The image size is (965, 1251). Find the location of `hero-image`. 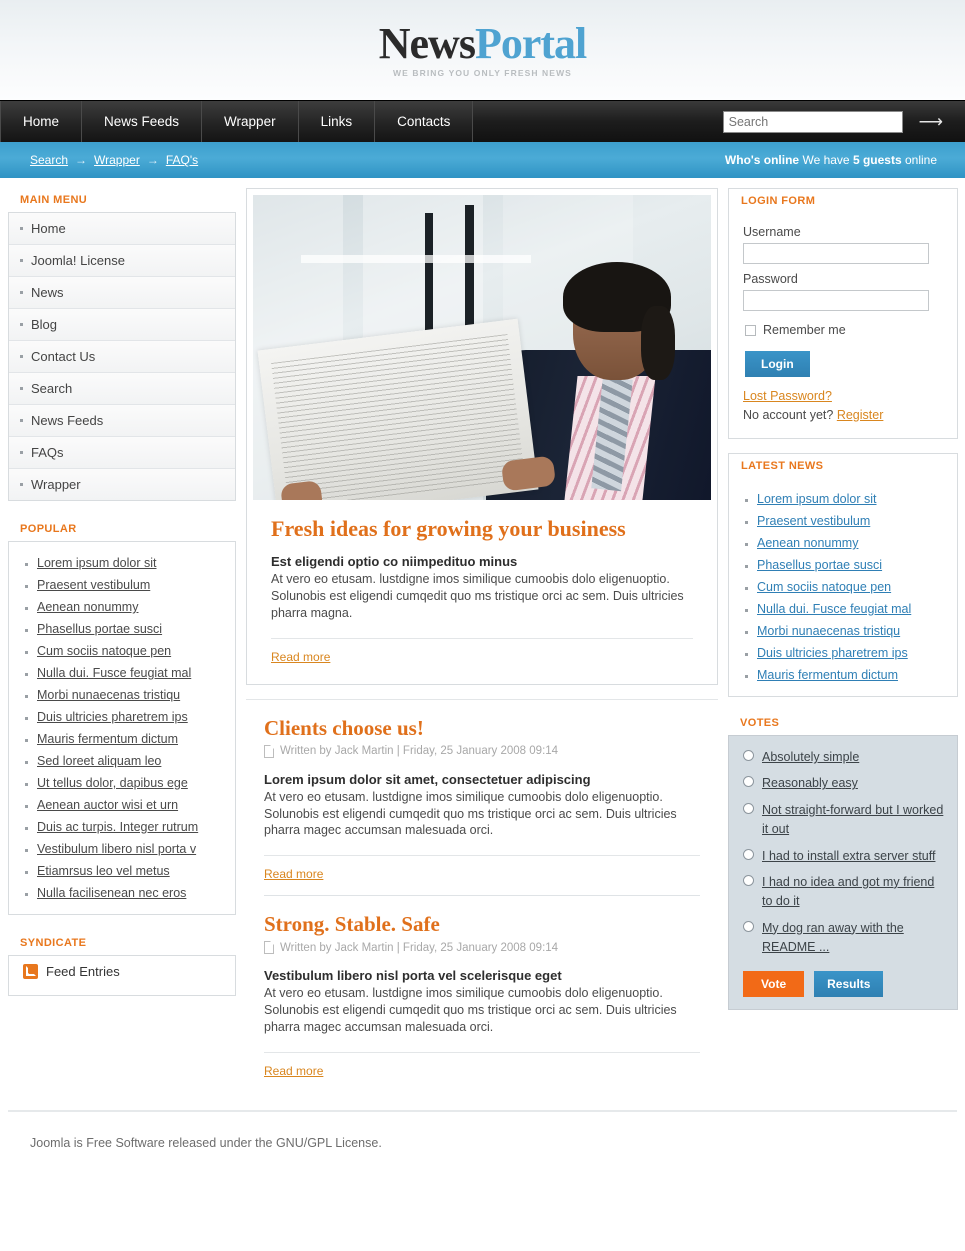

hero-image is located at coordinates (482, 347).